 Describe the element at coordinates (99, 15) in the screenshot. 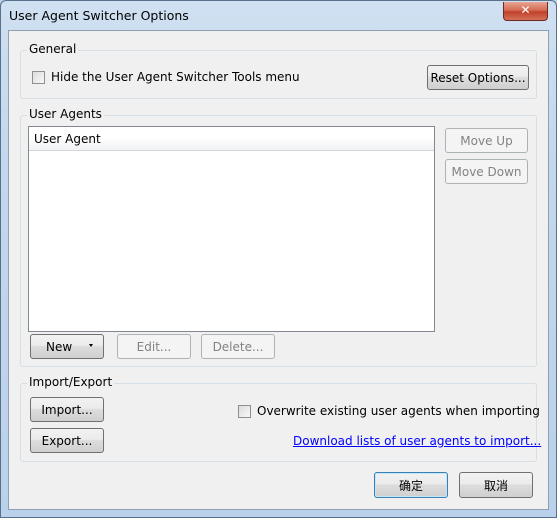

I see `window-title: User Agent Switcher Options` at that location.